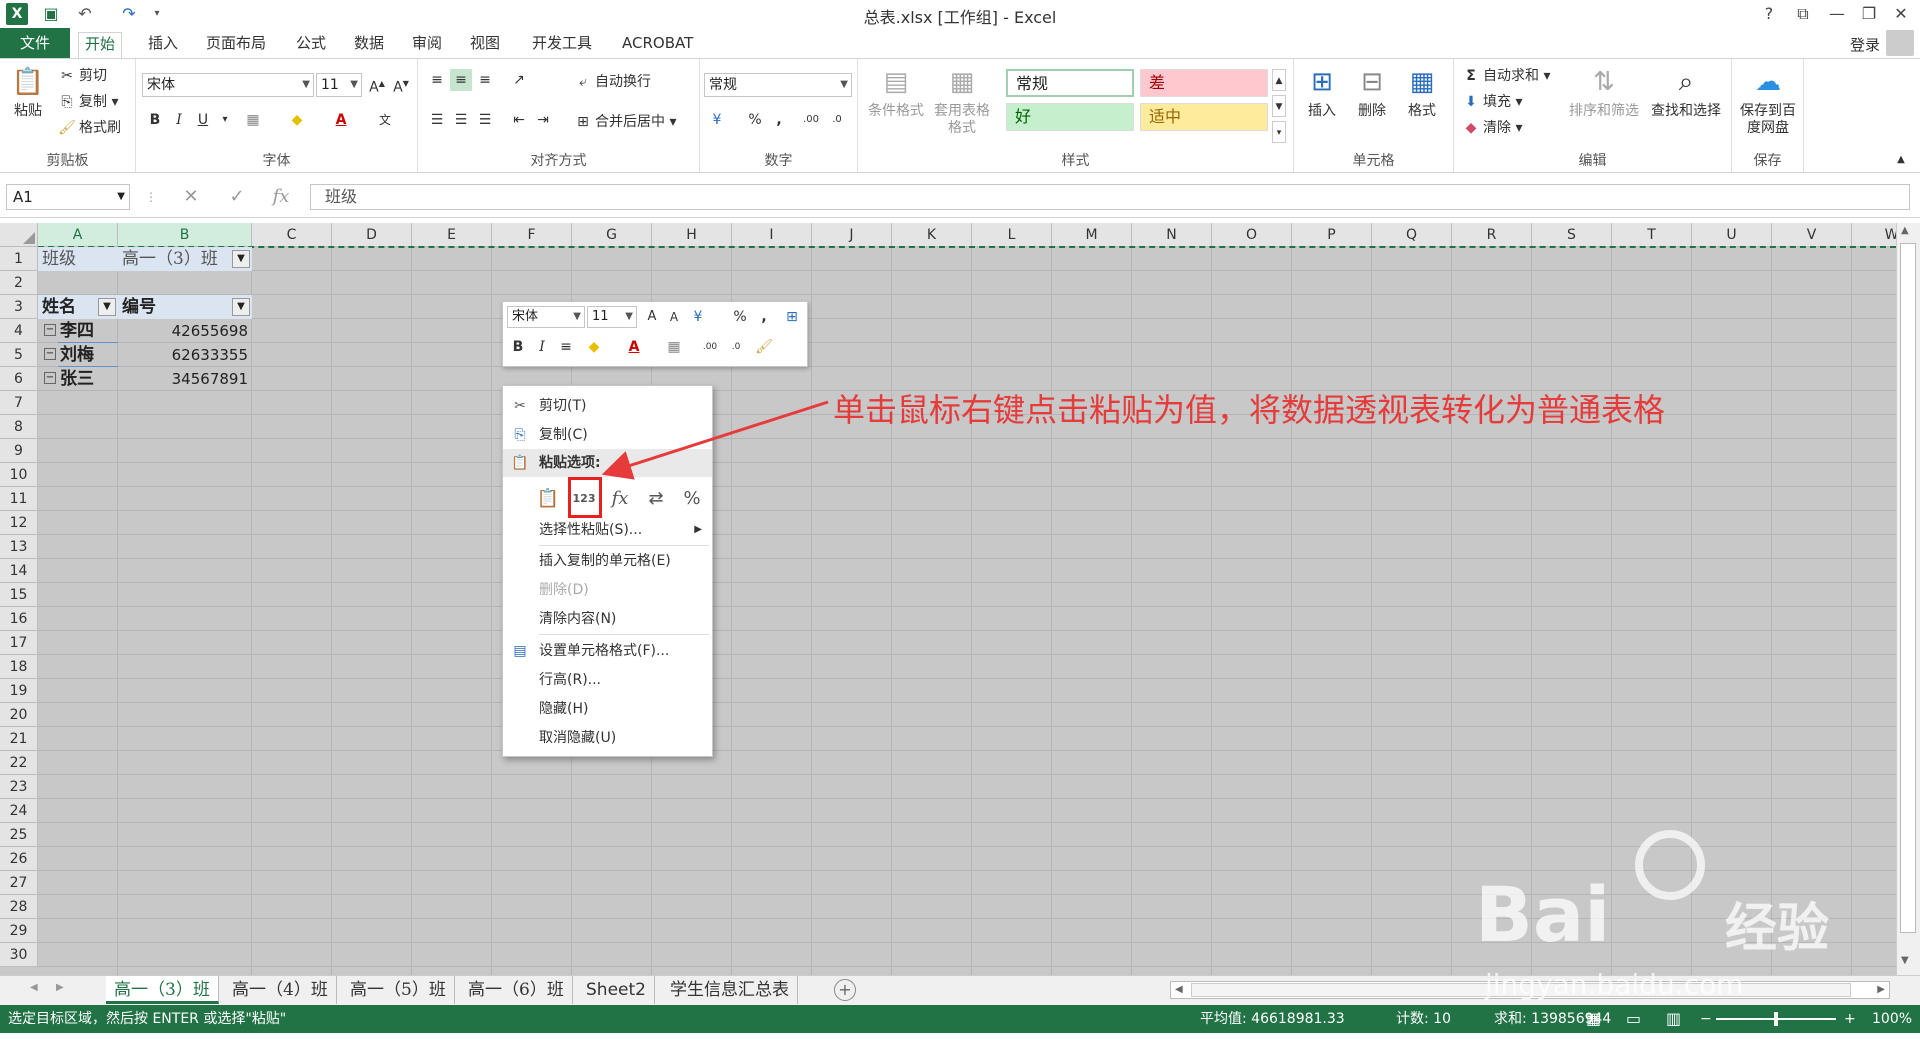  I want to click on mini-font-combo: 宋体 ▼, so click(546, 317).